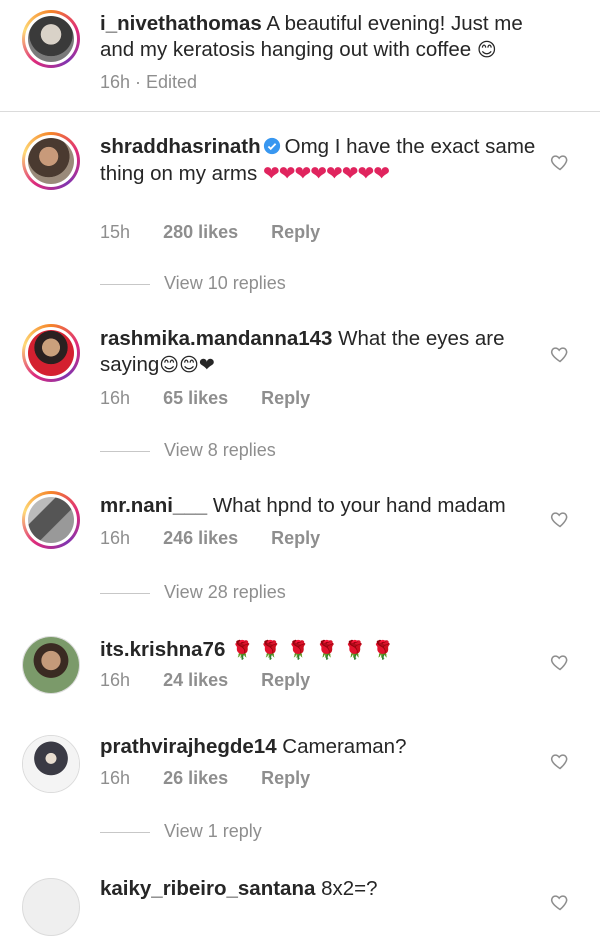  I want to click on comment-username: mr.nani___, so click(153, 505).